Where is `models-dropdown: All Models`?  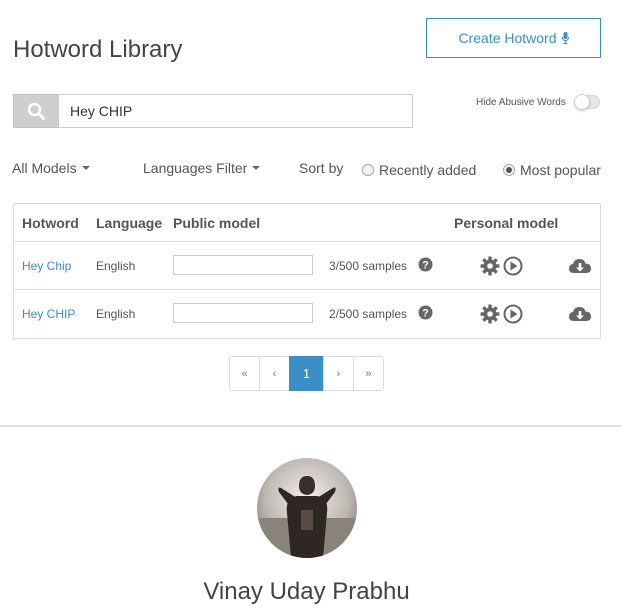
models-dropdown: All Models is located at coordinates (51, 168).